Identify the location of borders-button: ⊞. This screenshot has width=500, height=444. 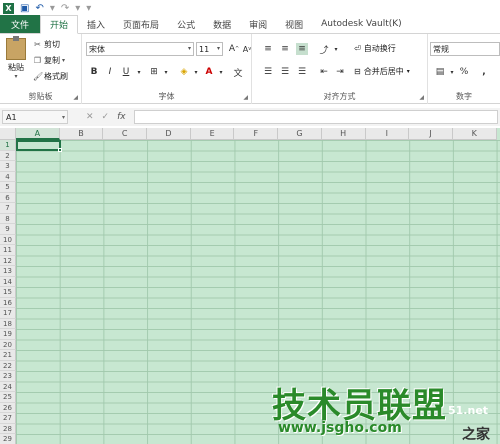
(154, 72).